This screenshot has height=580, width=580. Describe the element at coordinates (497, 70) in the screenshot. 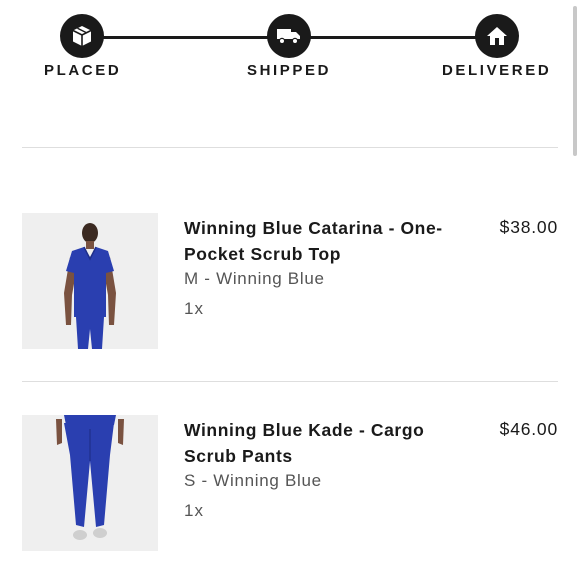

I see `step-label-delivered: DELIVERED` at that location.